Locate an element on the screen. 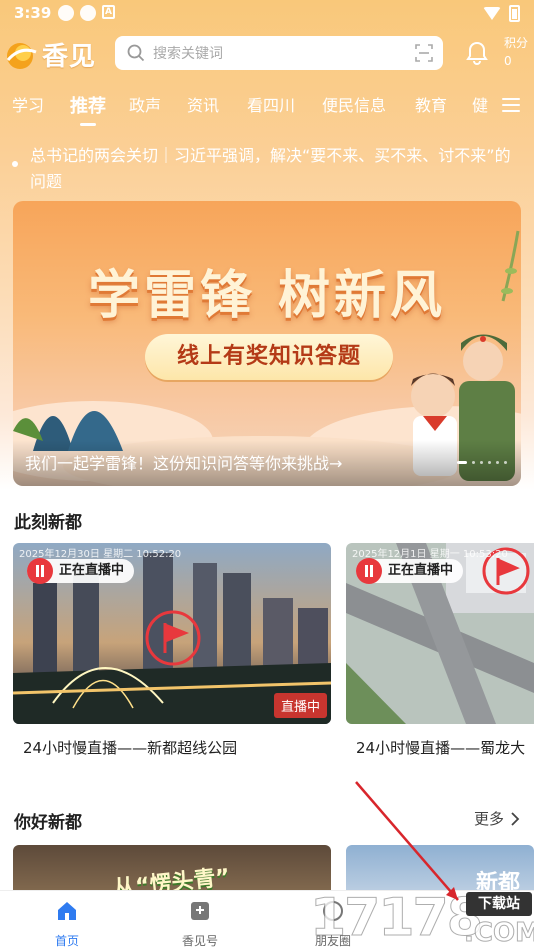  search-input: 搜索关键词 is located at coordinates (279, 53).